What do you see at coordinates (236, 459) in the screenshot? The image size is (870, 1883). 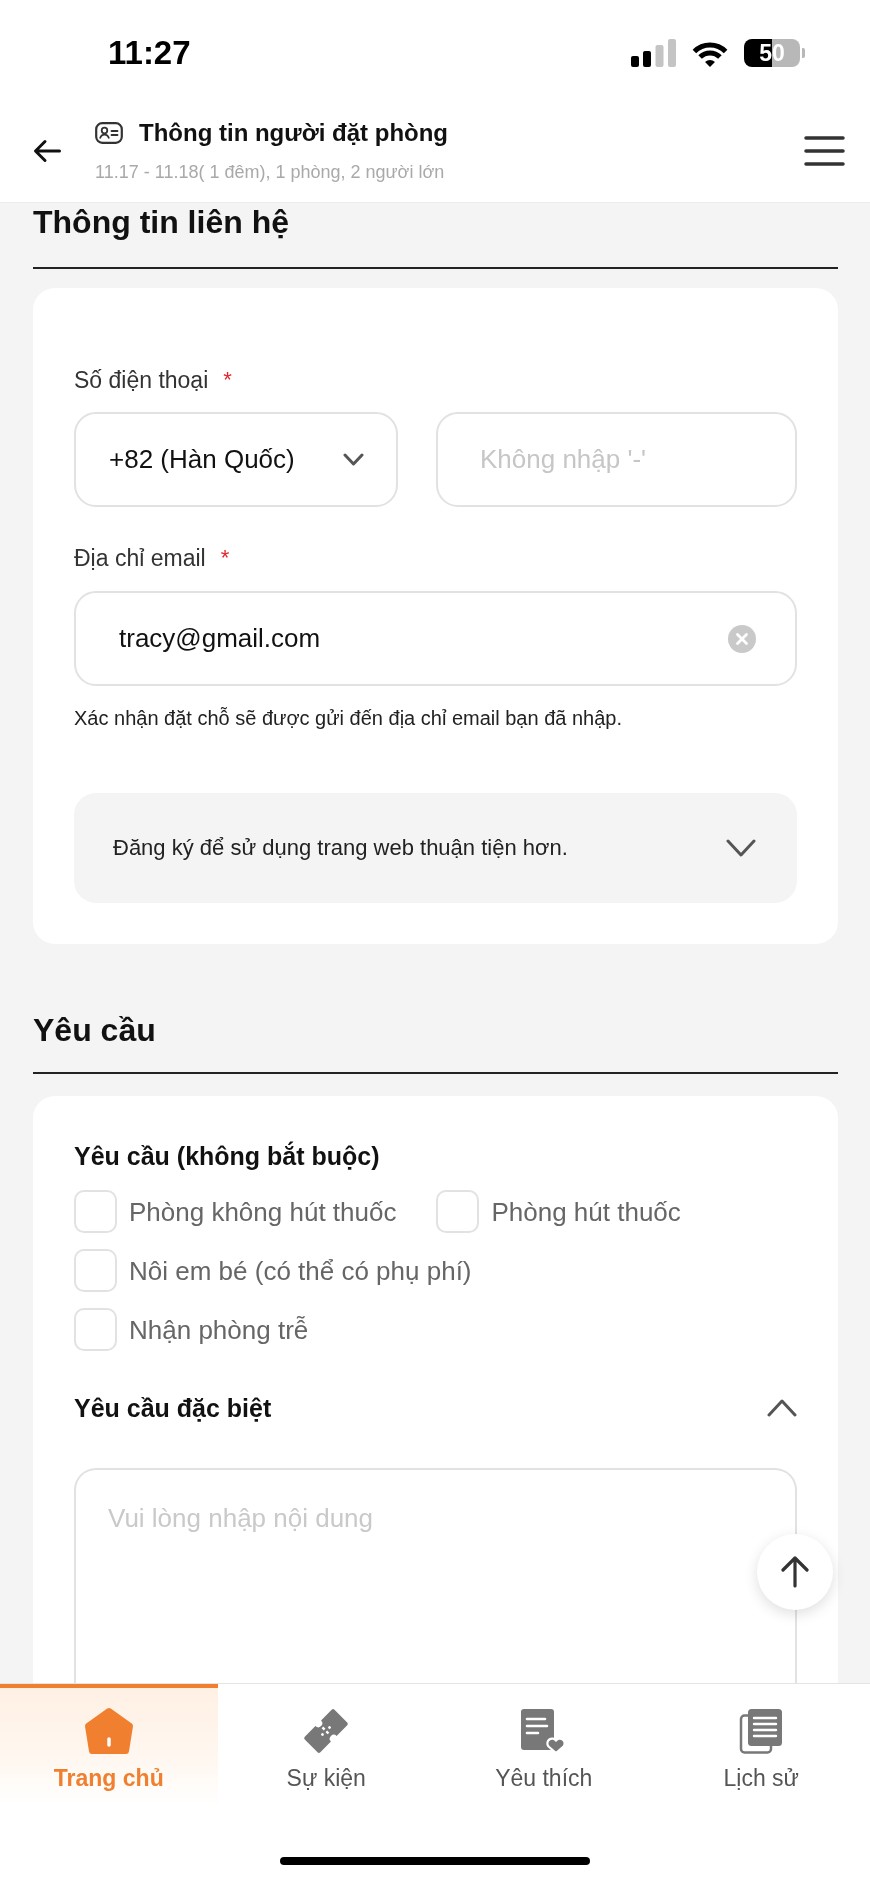 I see `country-code-select: +82 (Hàn Quốc)` at bounding box center [236, 459].